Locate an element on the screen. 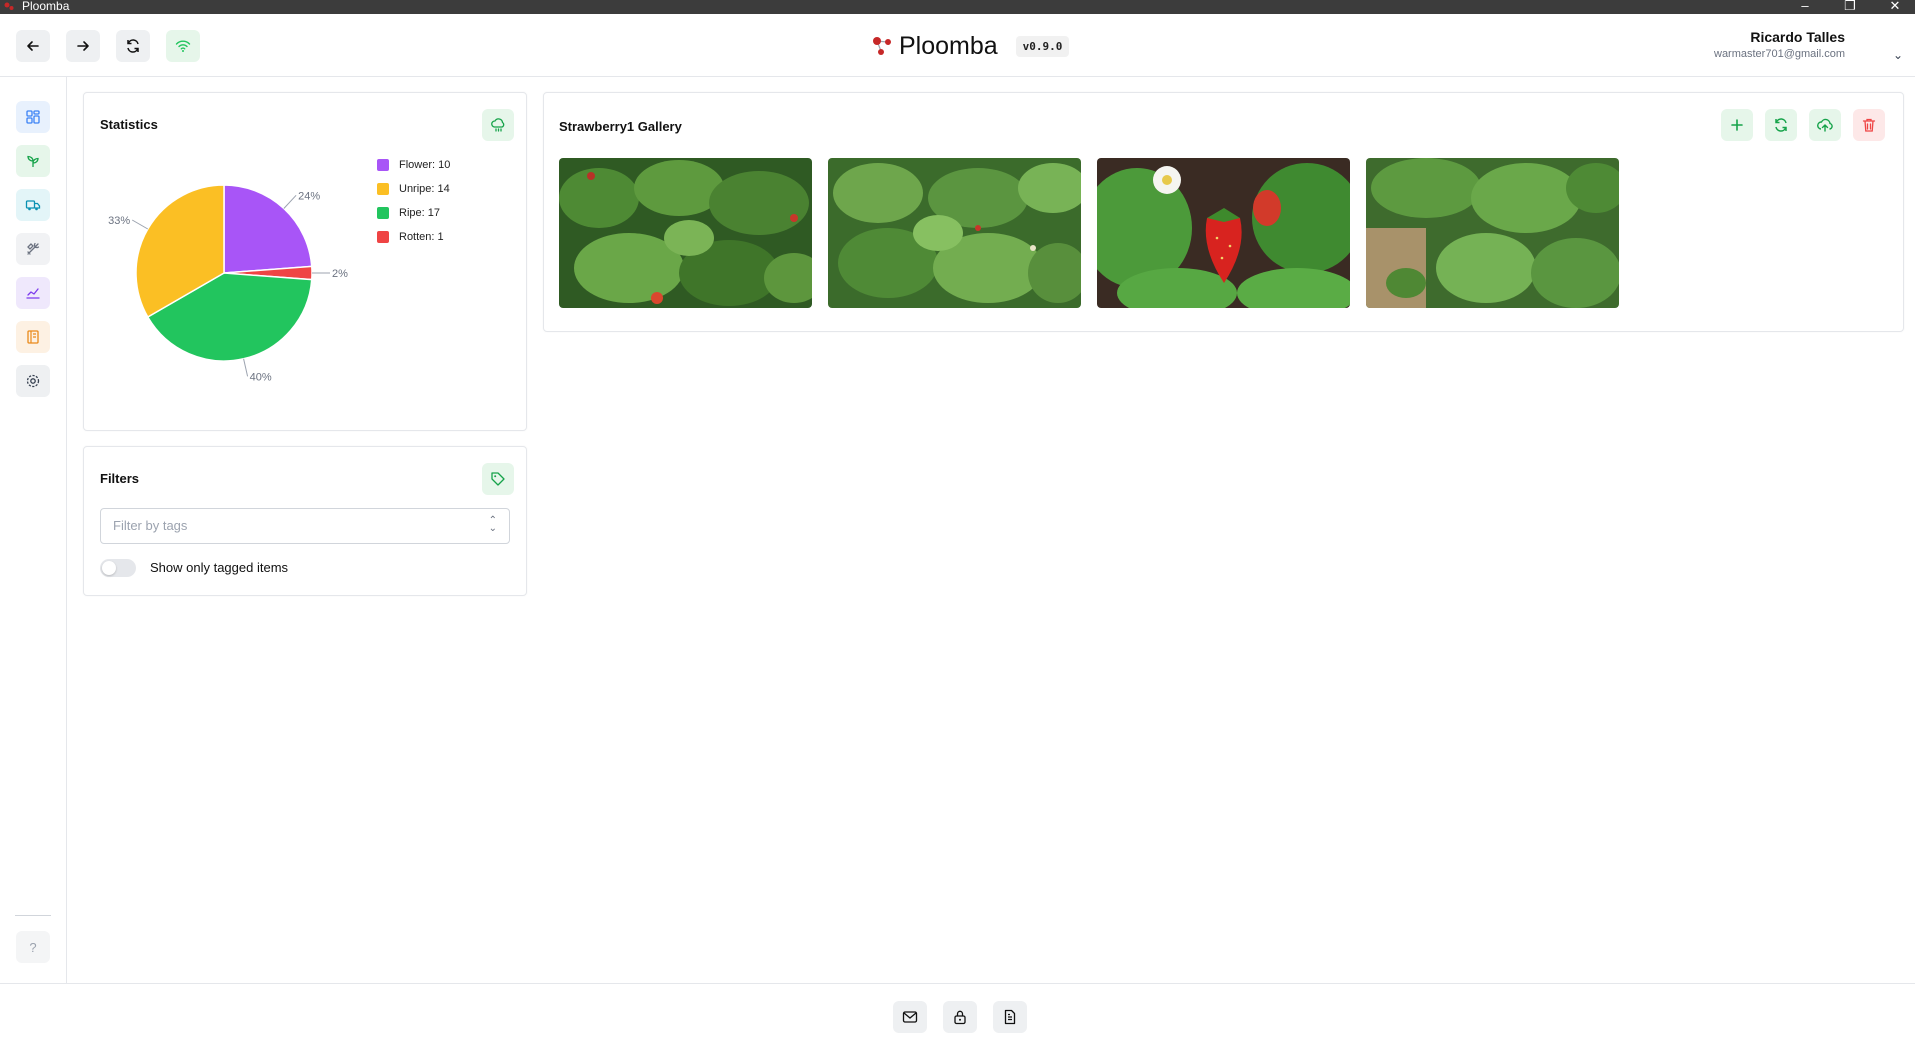 This screenshot has width=1915, height=1042. document-icon is located at coordinates (1010, 1017).